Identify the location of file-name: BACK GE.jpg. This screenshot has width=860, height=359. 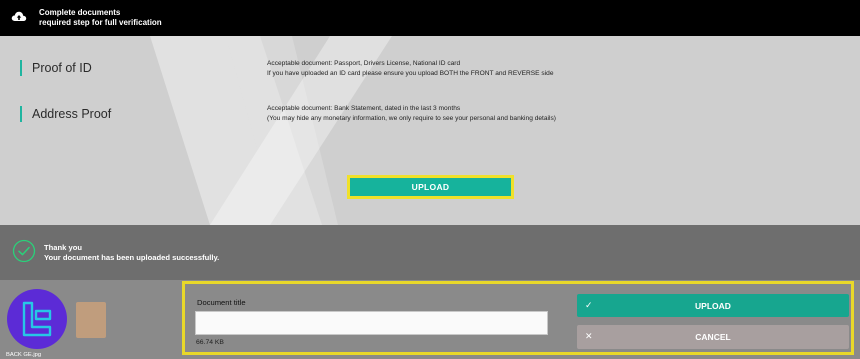
(24, 355).